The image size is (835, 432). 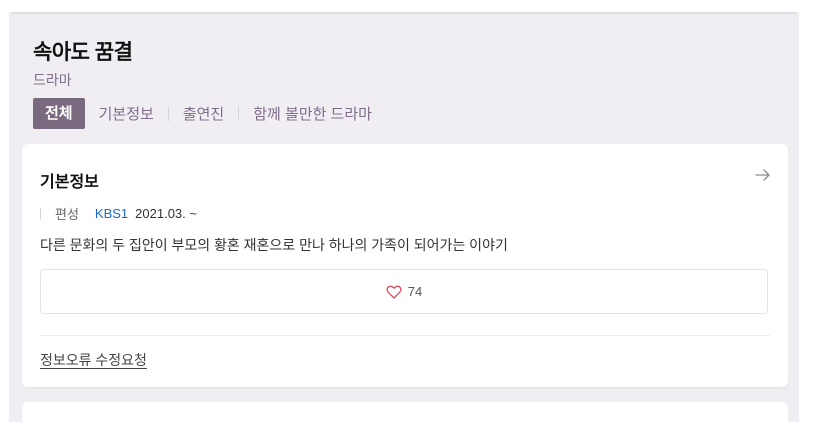 I want to click on tab-cast: 출연진, so click(x=203, y=113).